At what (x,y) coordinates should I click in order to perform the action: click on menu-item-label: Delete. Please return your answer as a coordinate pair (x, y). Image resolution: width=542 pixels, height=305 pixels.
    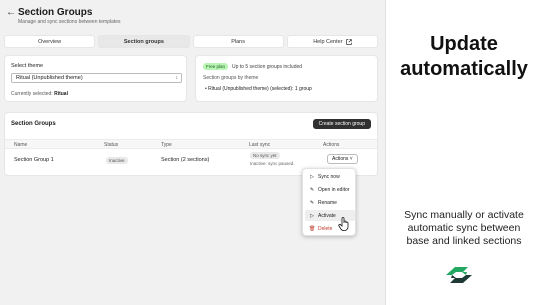
    Looking at the image, I should click on (325, 228).